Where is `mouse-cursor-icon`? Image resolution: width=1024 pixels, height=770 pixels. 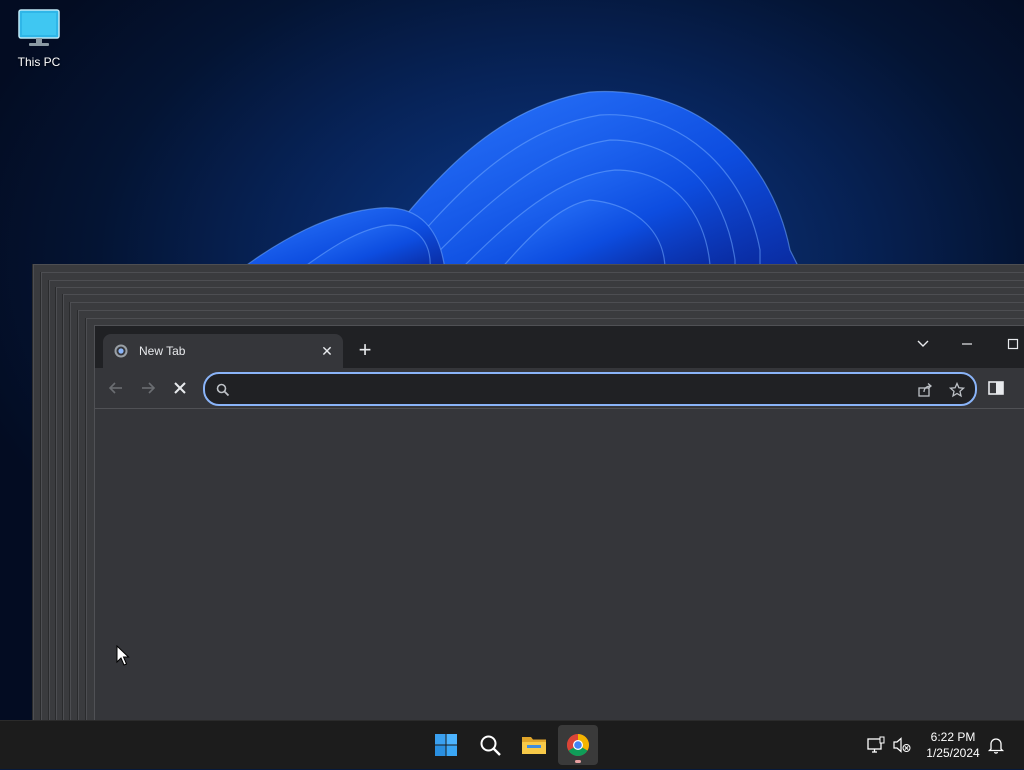 mouse-cursor-icon is located at coordinates (123, 655).